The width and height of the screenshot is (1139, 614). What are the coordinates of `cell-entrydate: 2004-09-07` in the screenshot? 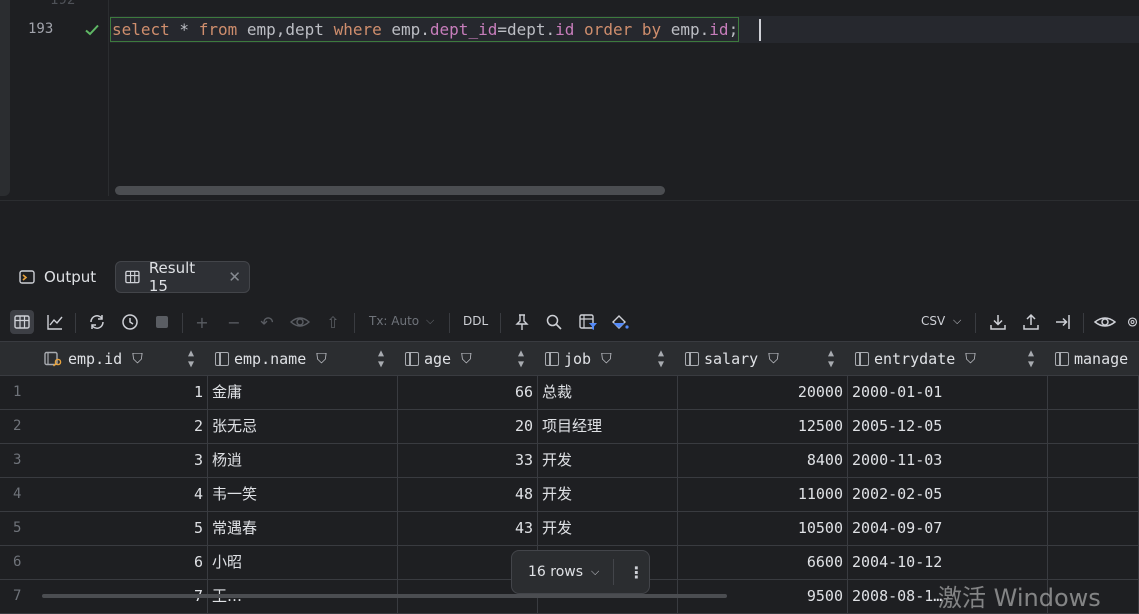 It's located at (948, 528).